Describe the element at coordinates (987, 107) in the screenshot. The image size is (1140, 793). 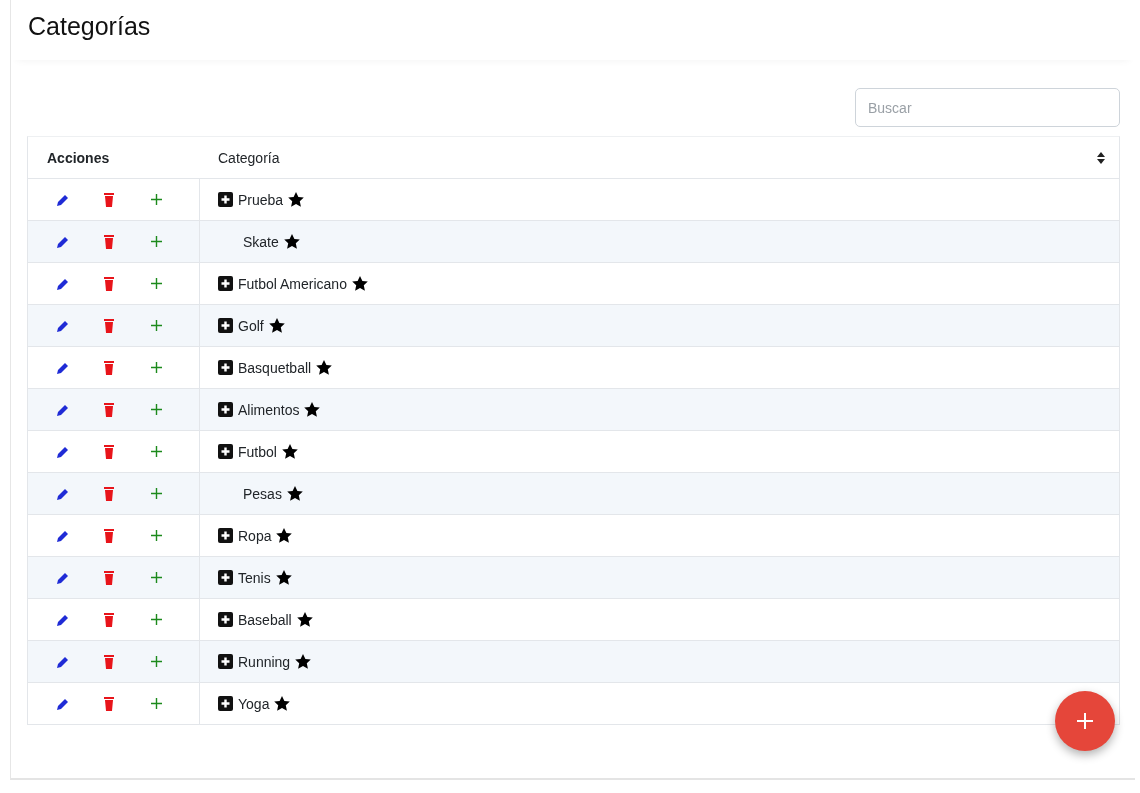
I see `search-field: Buscar` at that location.